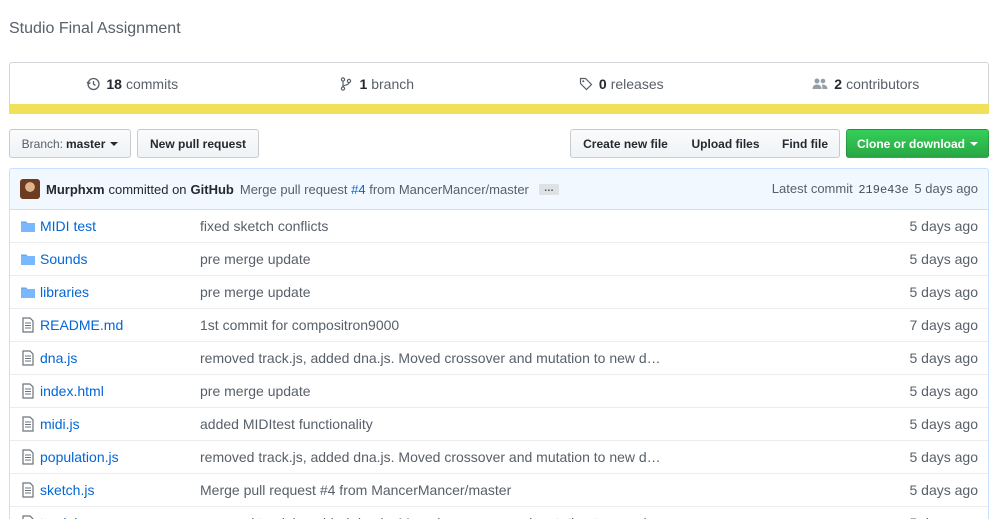 Image resolution: width=1001 pixels, height=519 pixels. What do you see at coordinates (346, 84) in the screenshot?
I see `branch-icon` at bounding box center [346, 84].